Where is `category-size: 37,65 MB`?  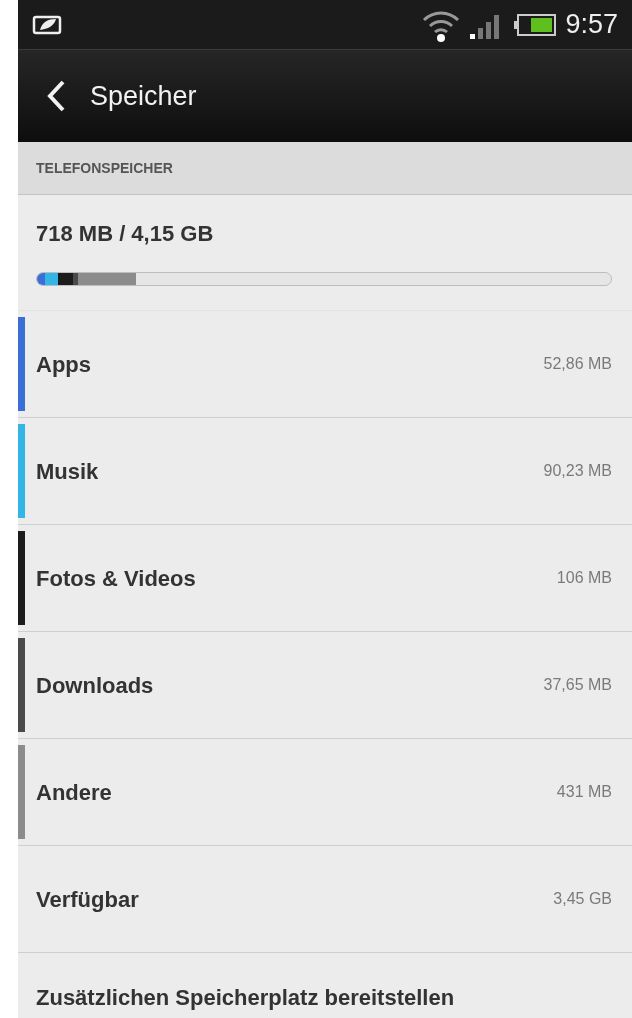
category-size: 37,65 MB is located at coordinates (577, 685).